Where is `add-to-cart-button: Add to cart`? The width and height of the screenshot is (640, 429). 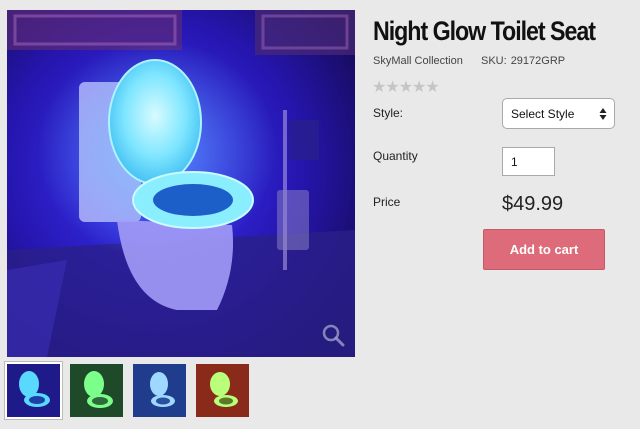
add-to-cart-button: Add to cart is located at coordinates (544, 249).